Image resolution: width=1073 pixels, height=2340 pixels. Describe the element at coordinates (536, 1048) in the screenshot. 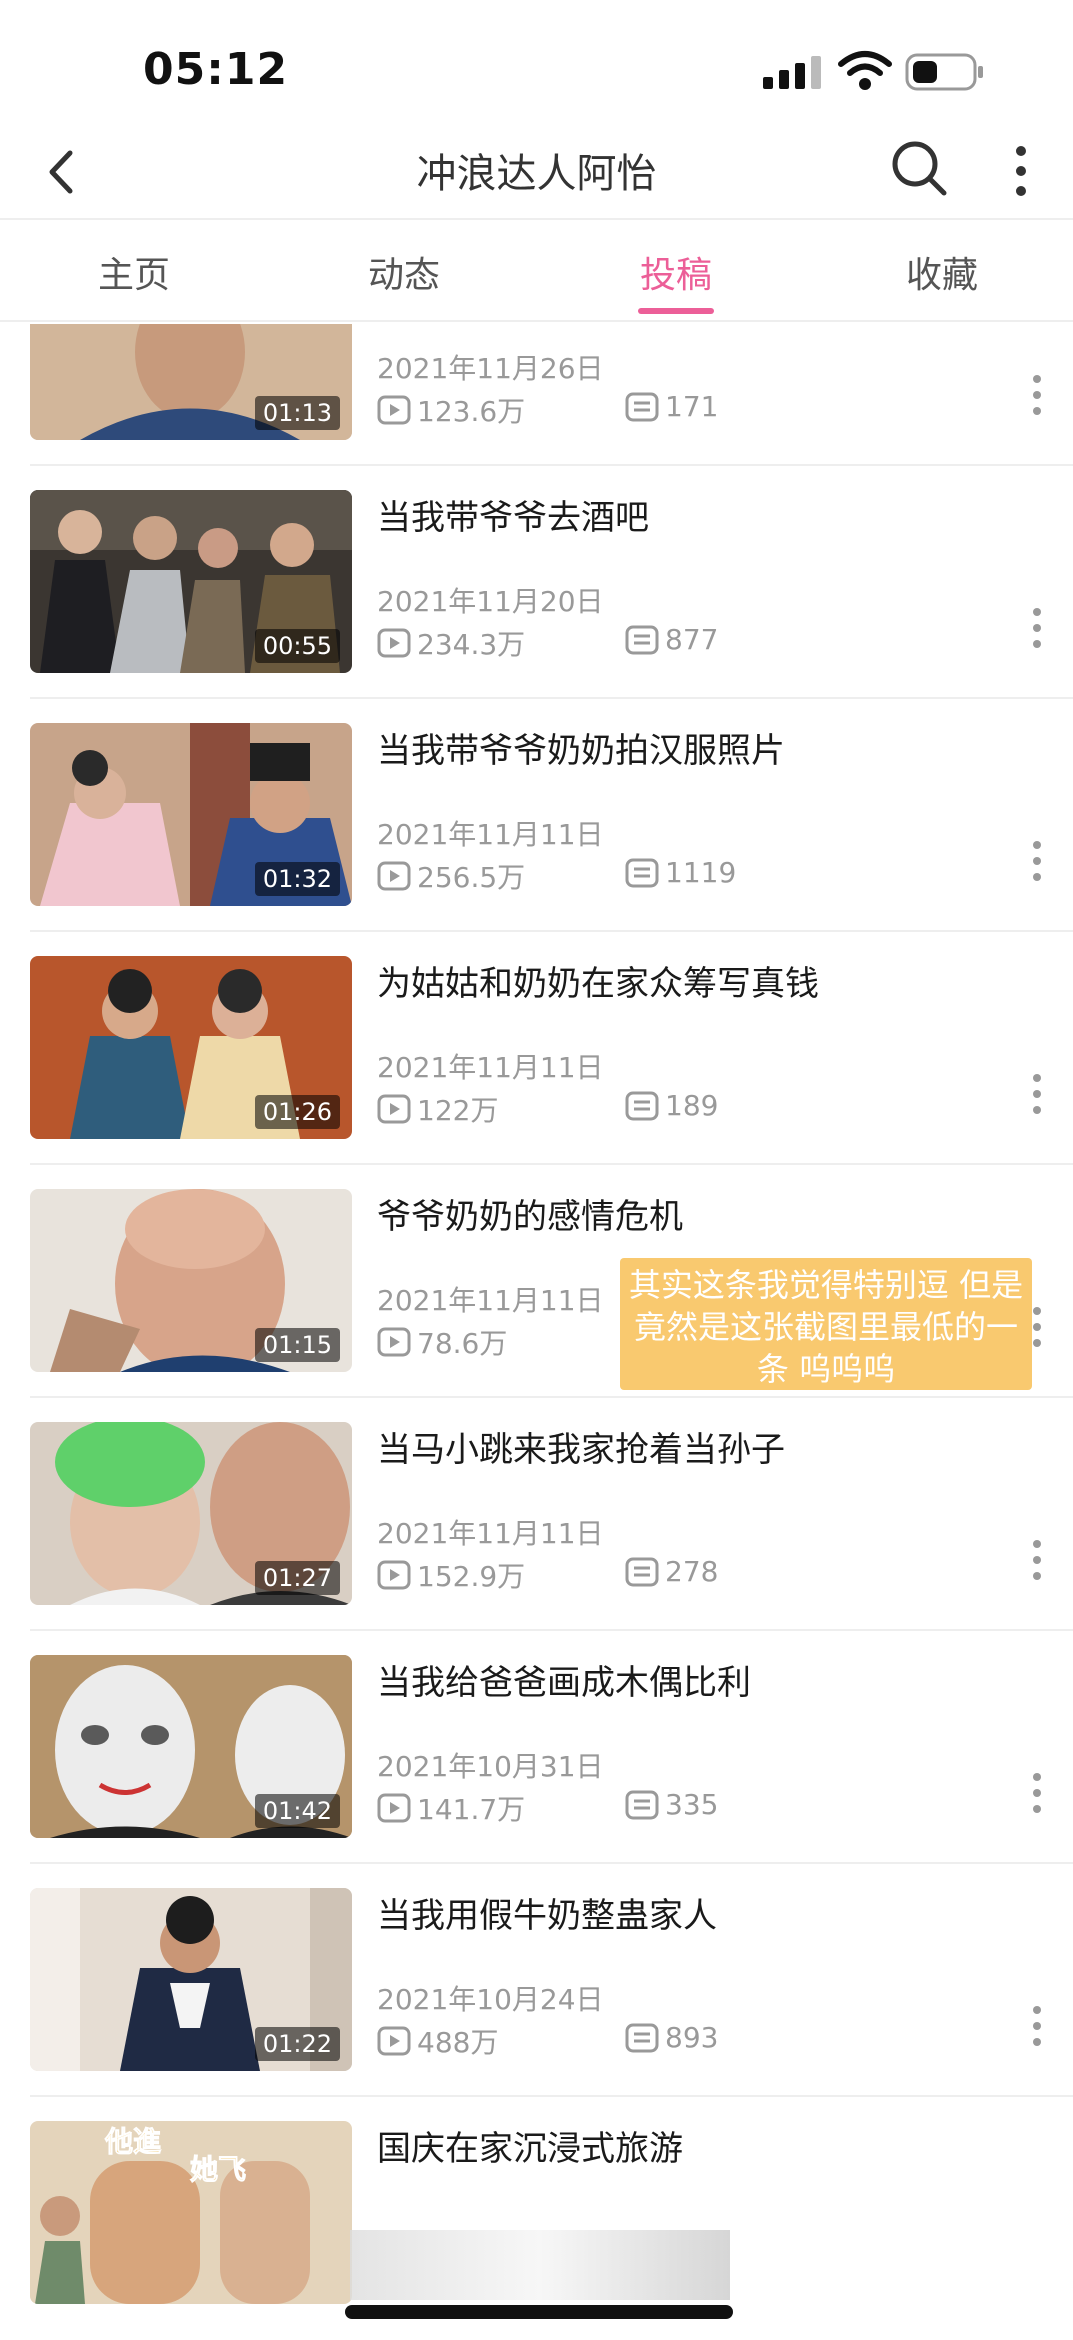

I see `video-item: 01:26 为姑姑和奶奶在家众筹写真钱 2021年11月11日 122万 189` at that location.